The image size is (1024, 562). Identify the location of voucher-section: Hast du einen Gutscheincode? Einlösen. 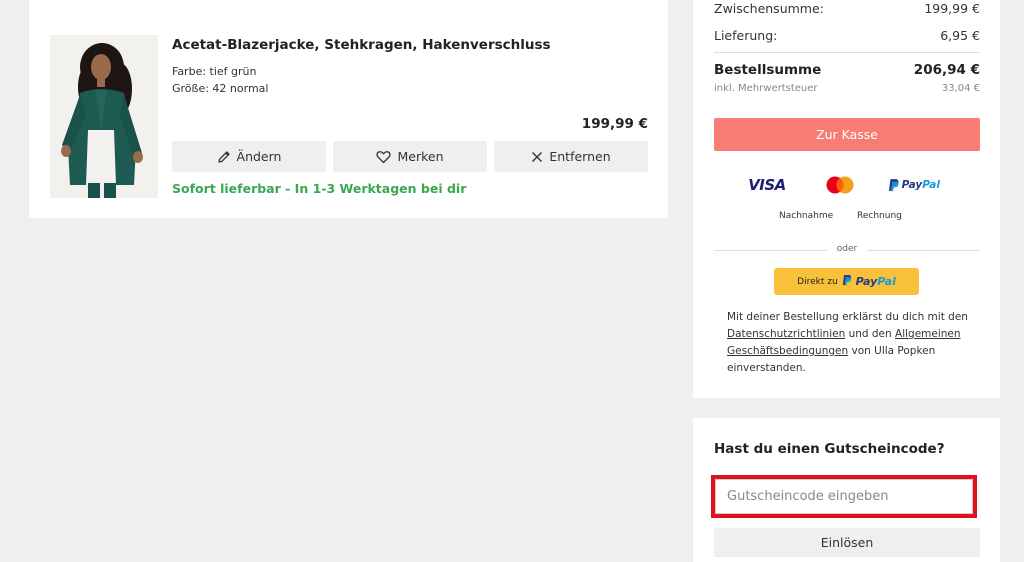
(846, 490).